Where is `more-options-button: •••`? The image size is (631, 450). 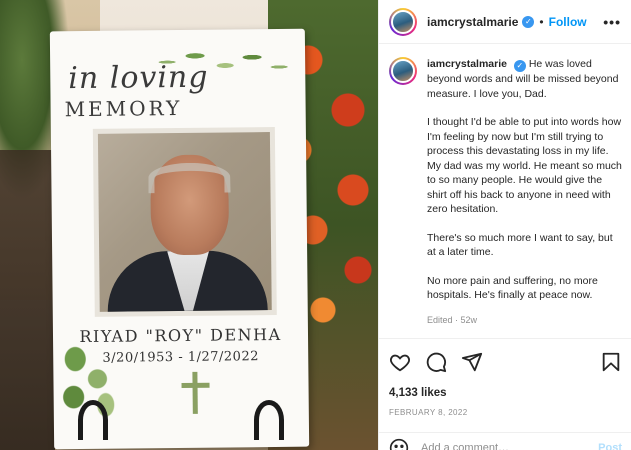 more-options-button: ••• is located at coordinates (612, 22).